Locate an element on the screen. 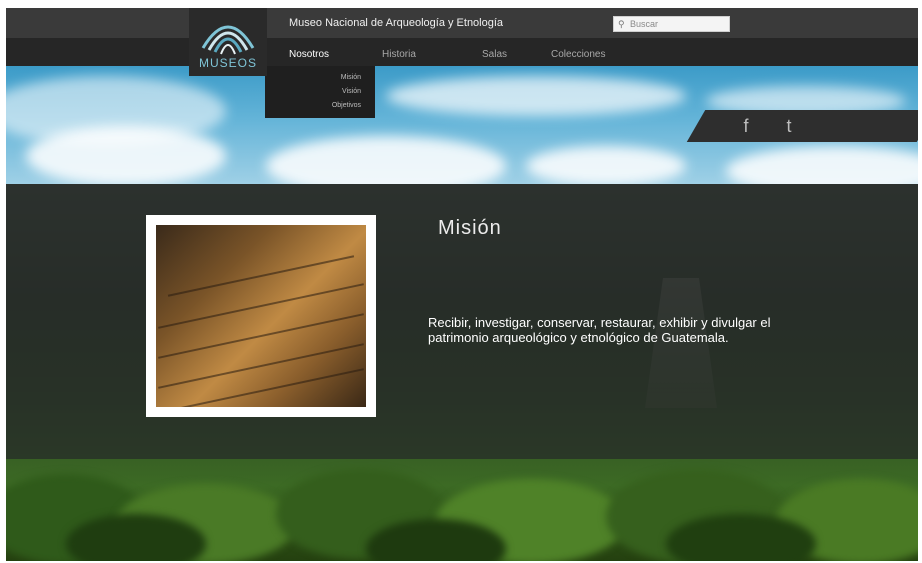  nav-item-colecciones: Colecciones is located at coordinates (578, 54).